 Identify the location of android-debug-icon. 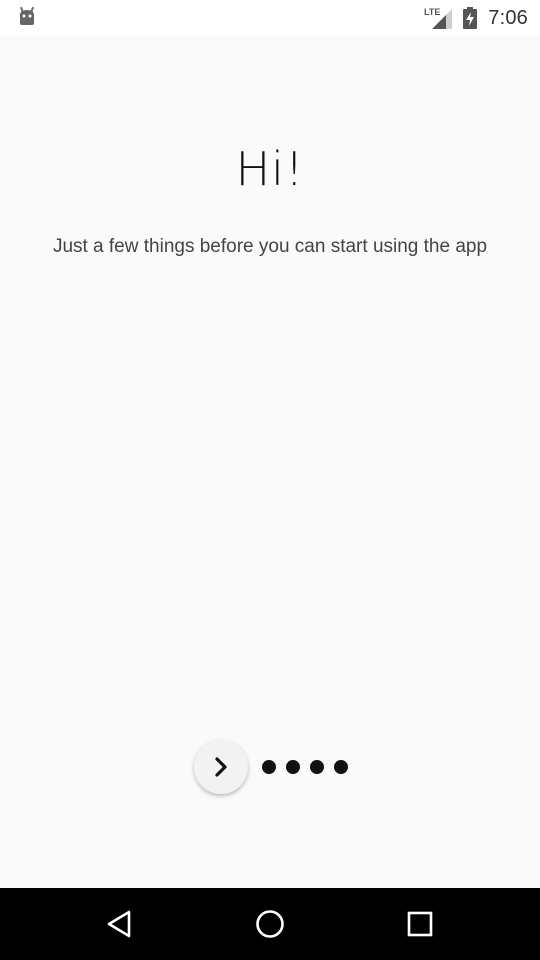
(27, 15).